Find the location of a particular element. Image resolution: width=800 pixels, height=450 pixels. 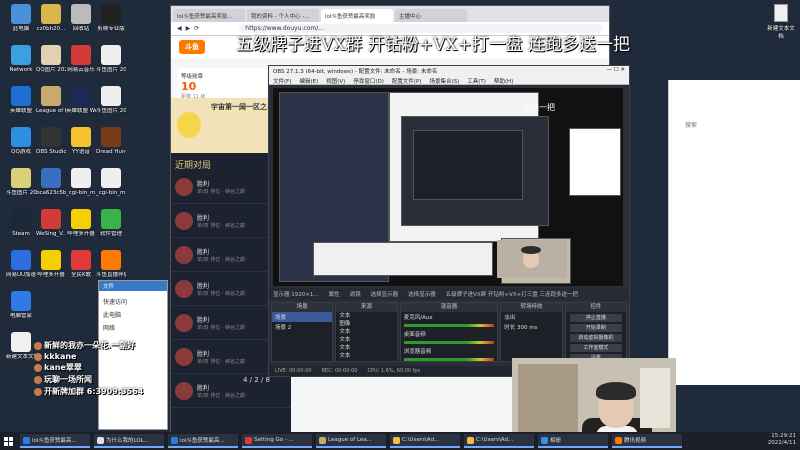

start-button is located at coordinates (8, 441).